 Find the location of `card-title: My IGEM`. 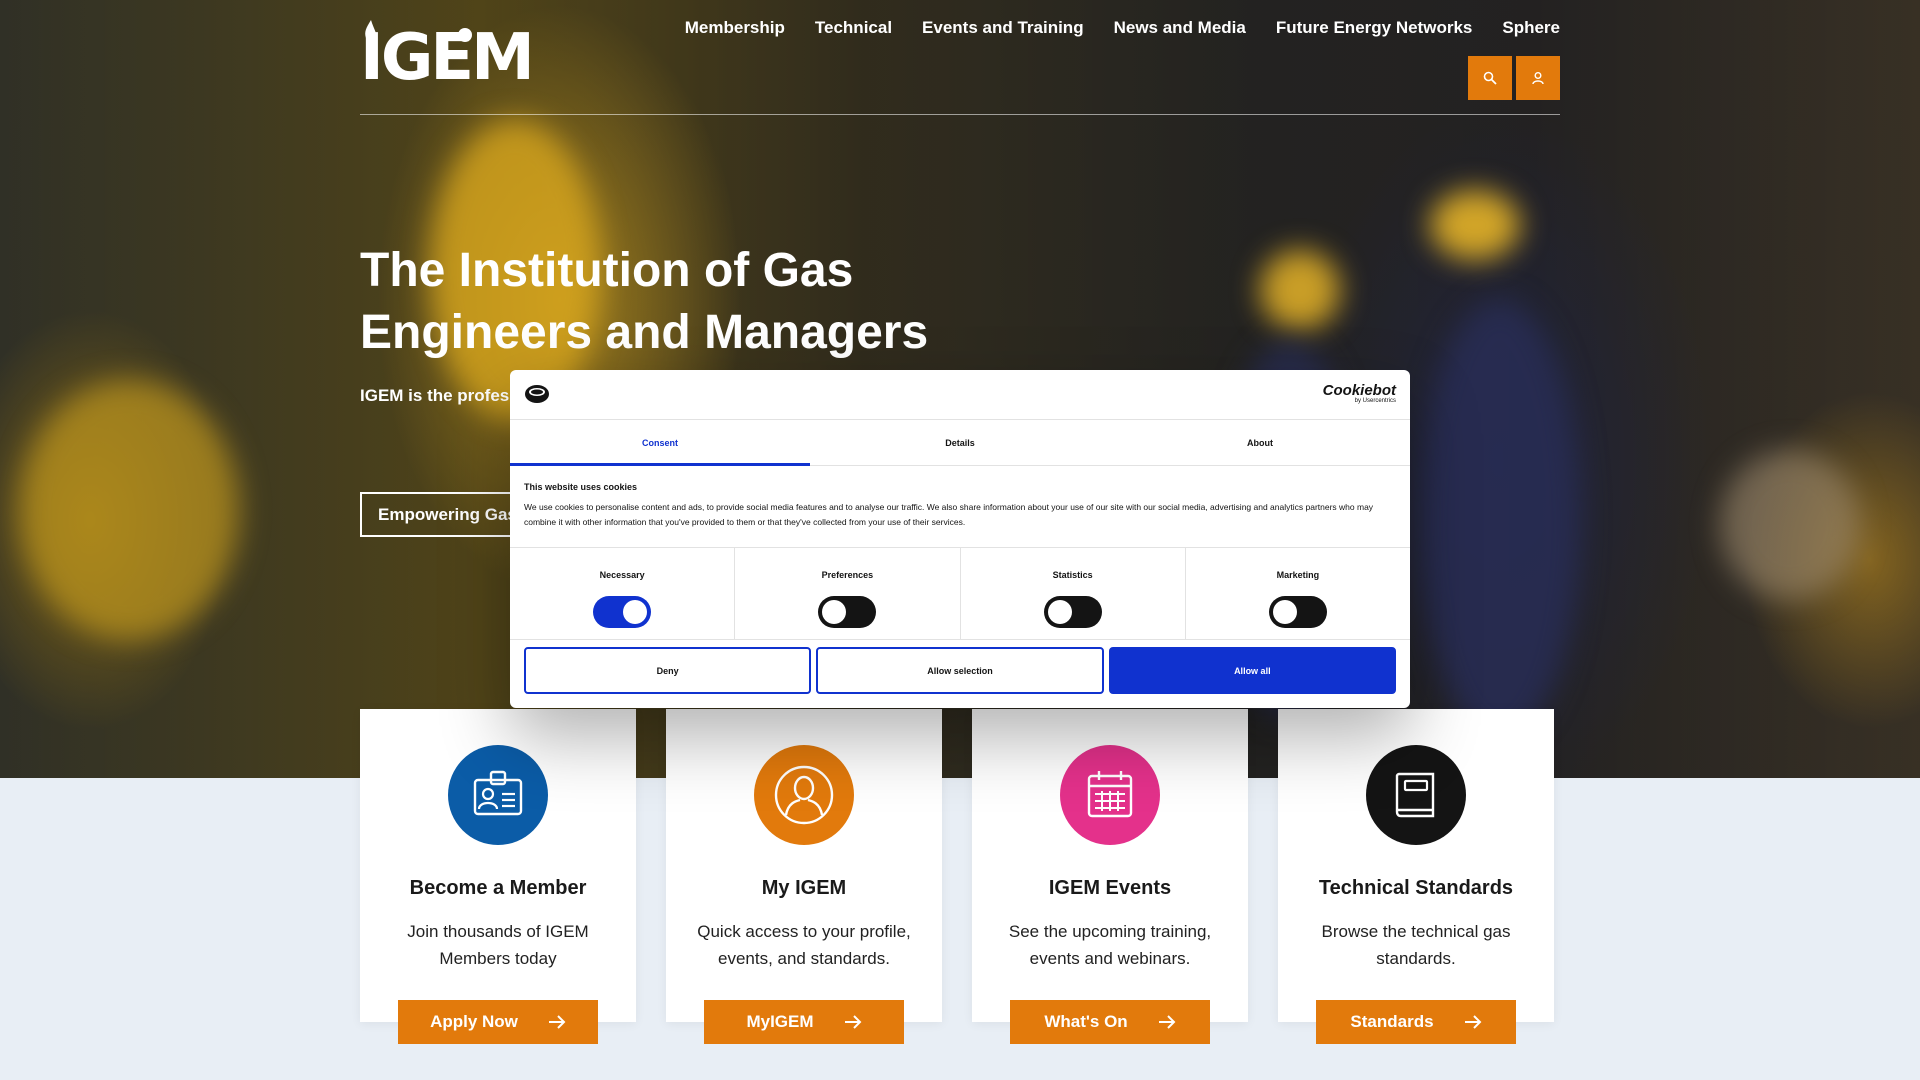

card-title: My IGEM is located at coordinates (804, 888).